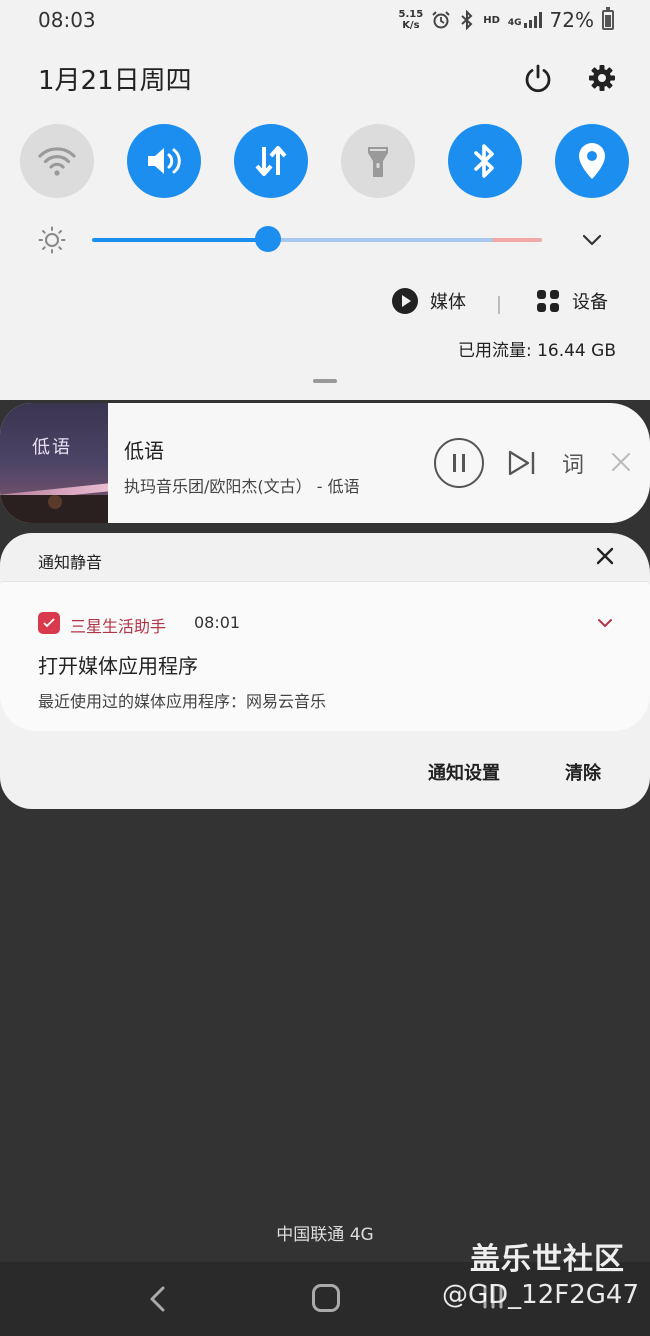  Describe the element at coordinates (70, 562) in the screenshot. I see `notification-group-title: 通知静音` at that location.